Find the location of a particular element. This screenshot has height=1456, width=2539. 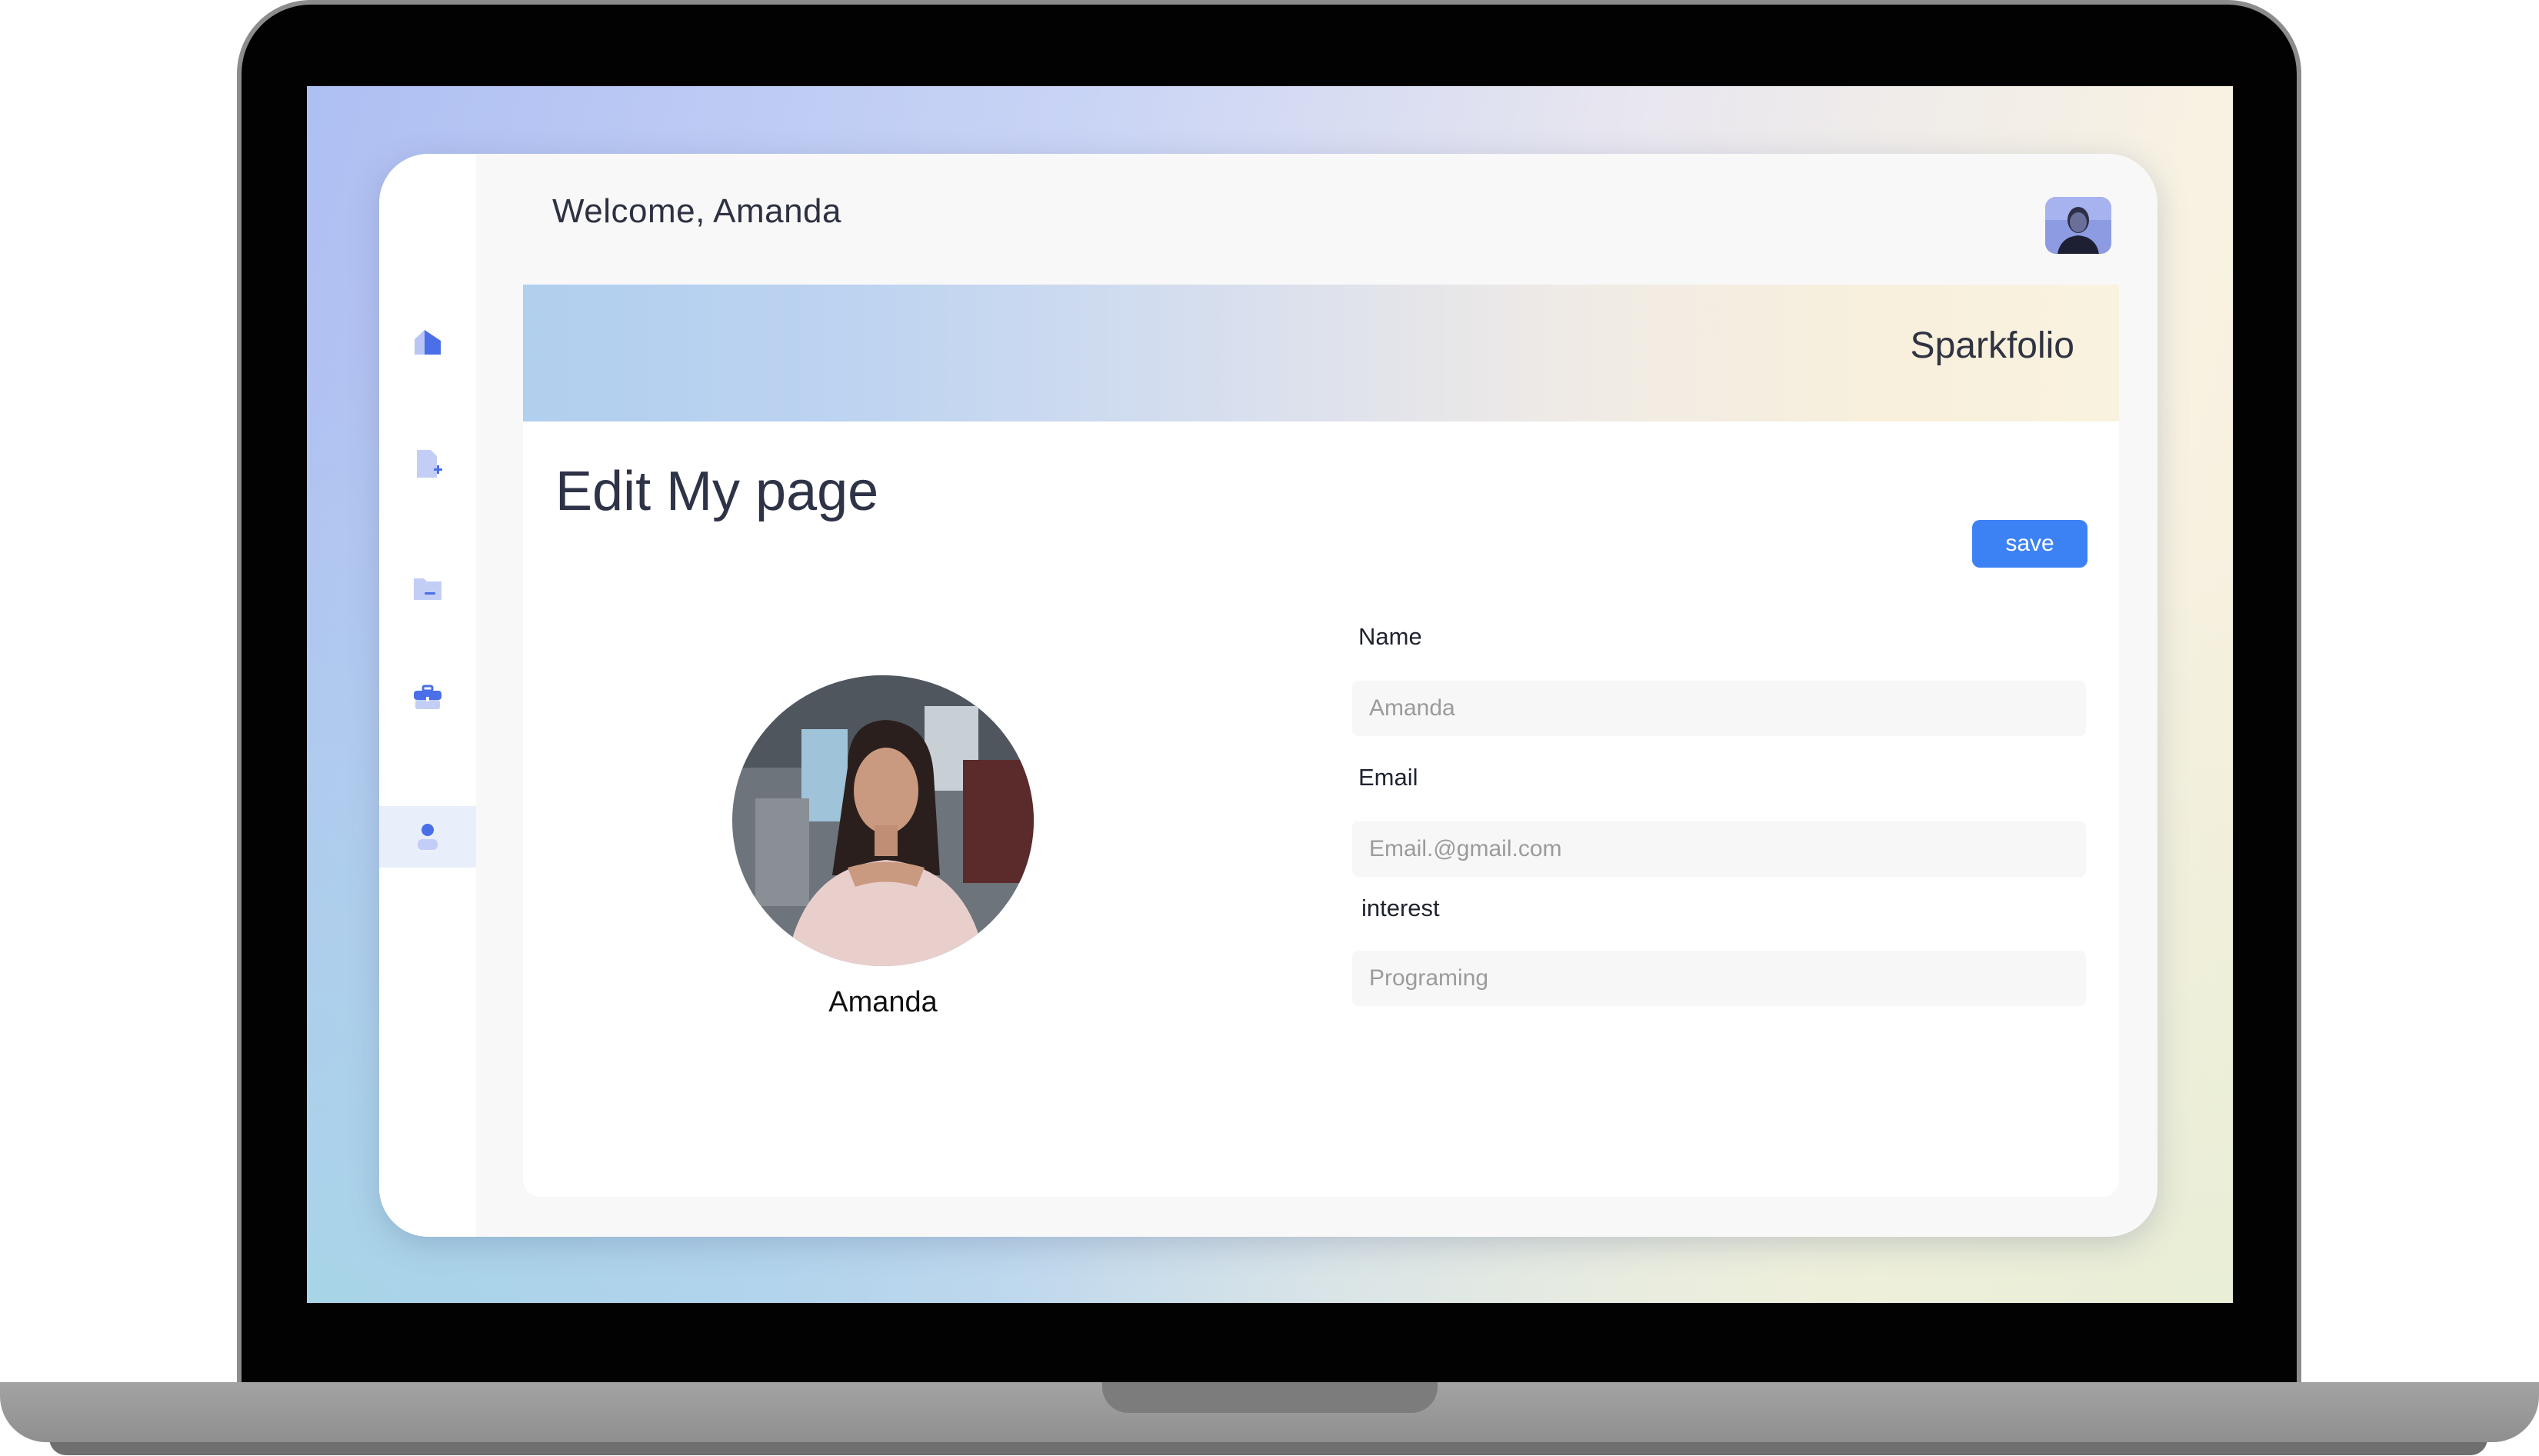

sidebar-item-briefcase is located at coordinates (427, 697).